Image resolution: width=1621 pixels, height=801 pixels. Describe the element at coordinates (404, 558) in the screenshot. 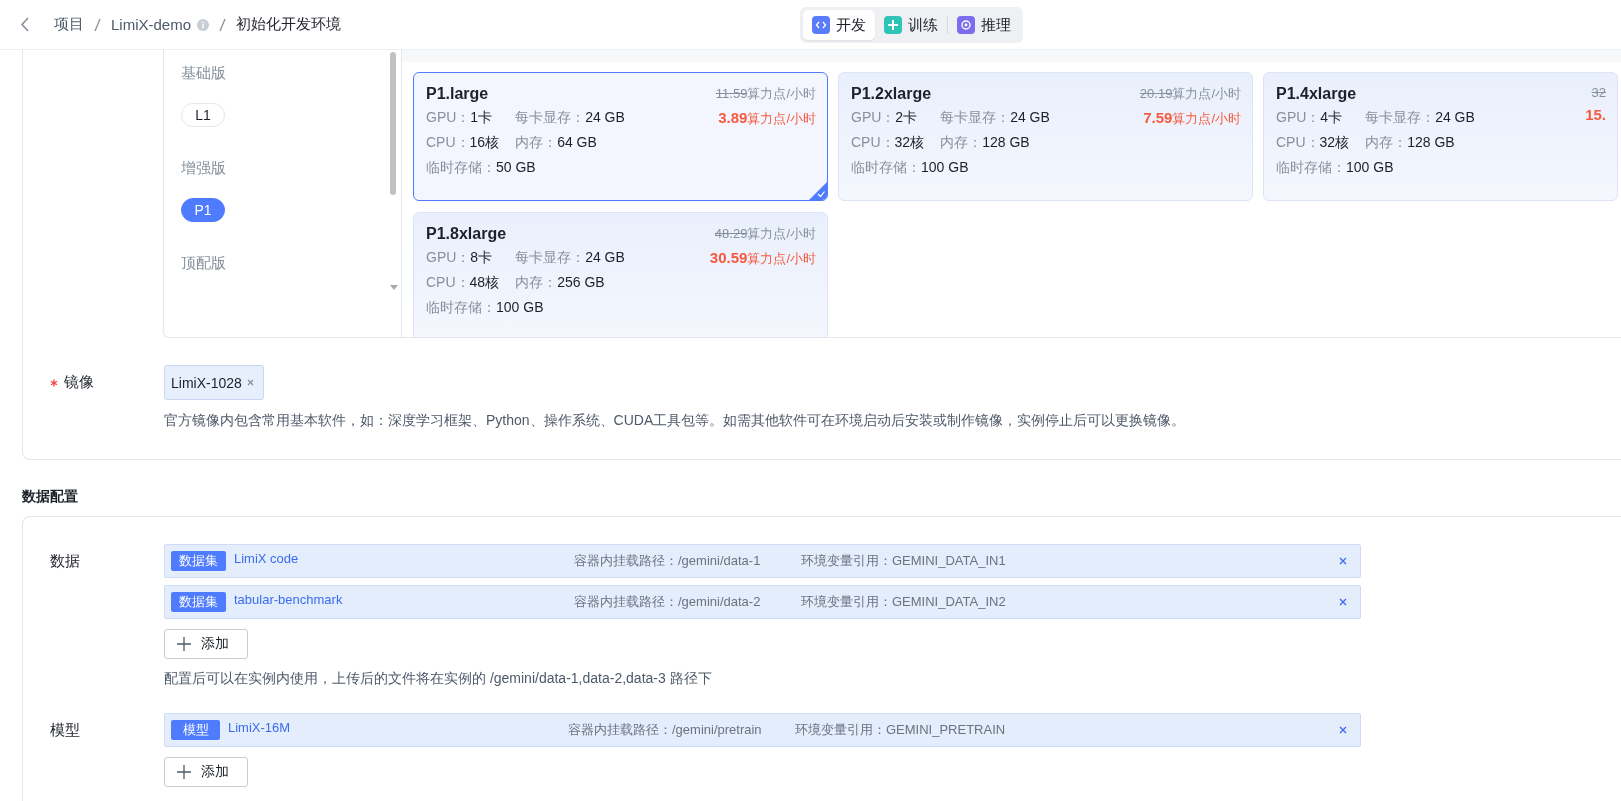

I see `resource-link: LimiX code` at that location.